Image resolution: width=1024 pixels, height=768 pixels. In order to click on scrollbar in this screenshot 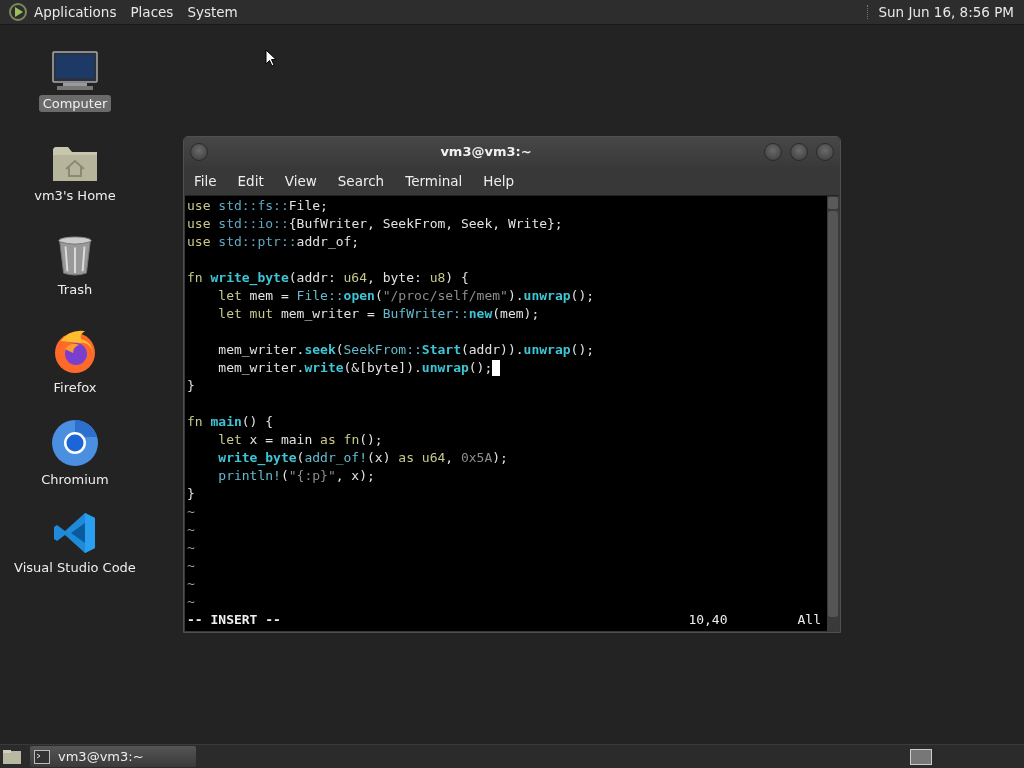, I will do `click(833, 413)`.